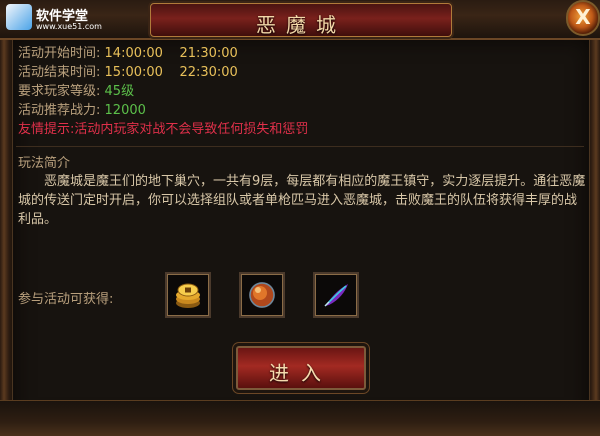 The image size is (600, 436). I want to click on start-time-row: 活动开始时间: 14:00:00 21:30:00, so click(128, 54).